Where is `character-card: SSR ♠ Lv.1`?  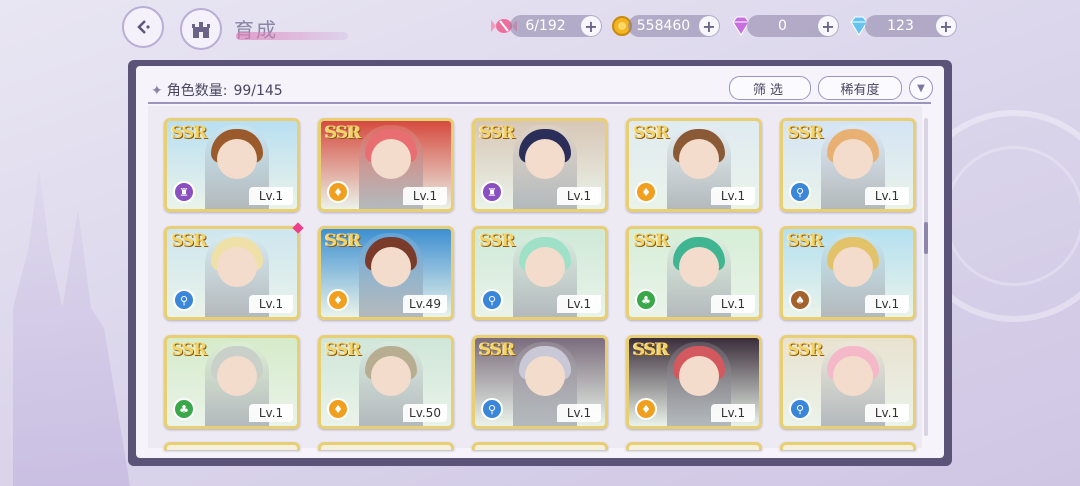 character-card: SSR ♠ Lv.1 is located at coordinates (848, 273).